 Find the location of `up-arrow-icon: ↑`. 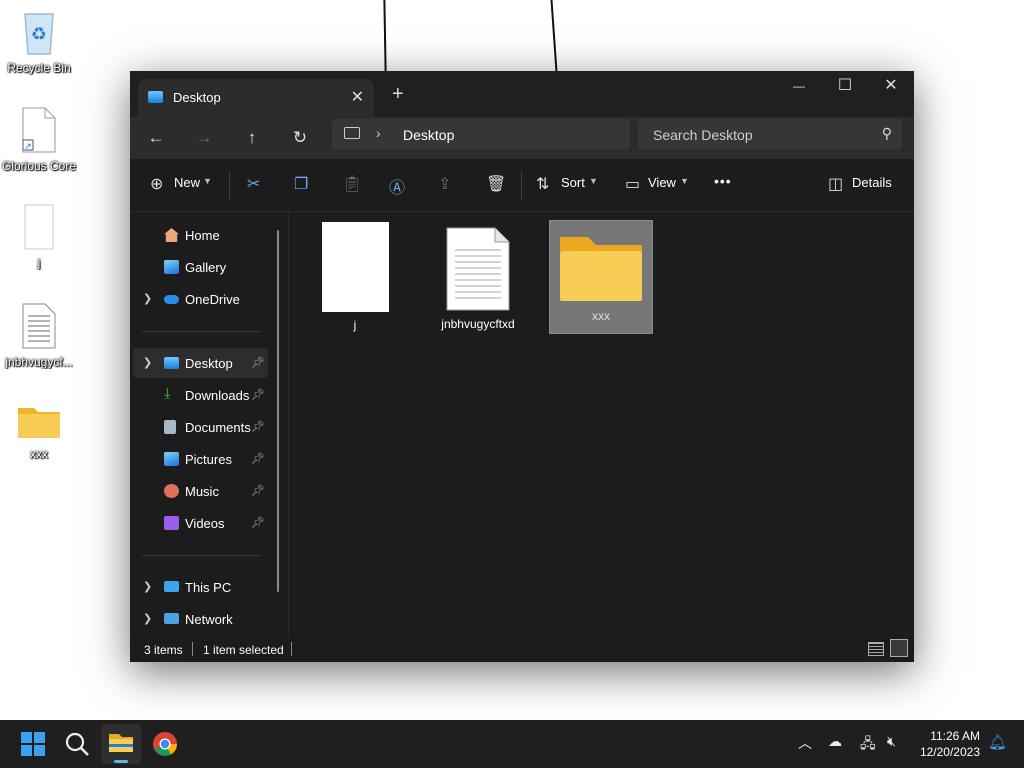

up-arrow-icon: ↑ is located at coordinates (252, 138).